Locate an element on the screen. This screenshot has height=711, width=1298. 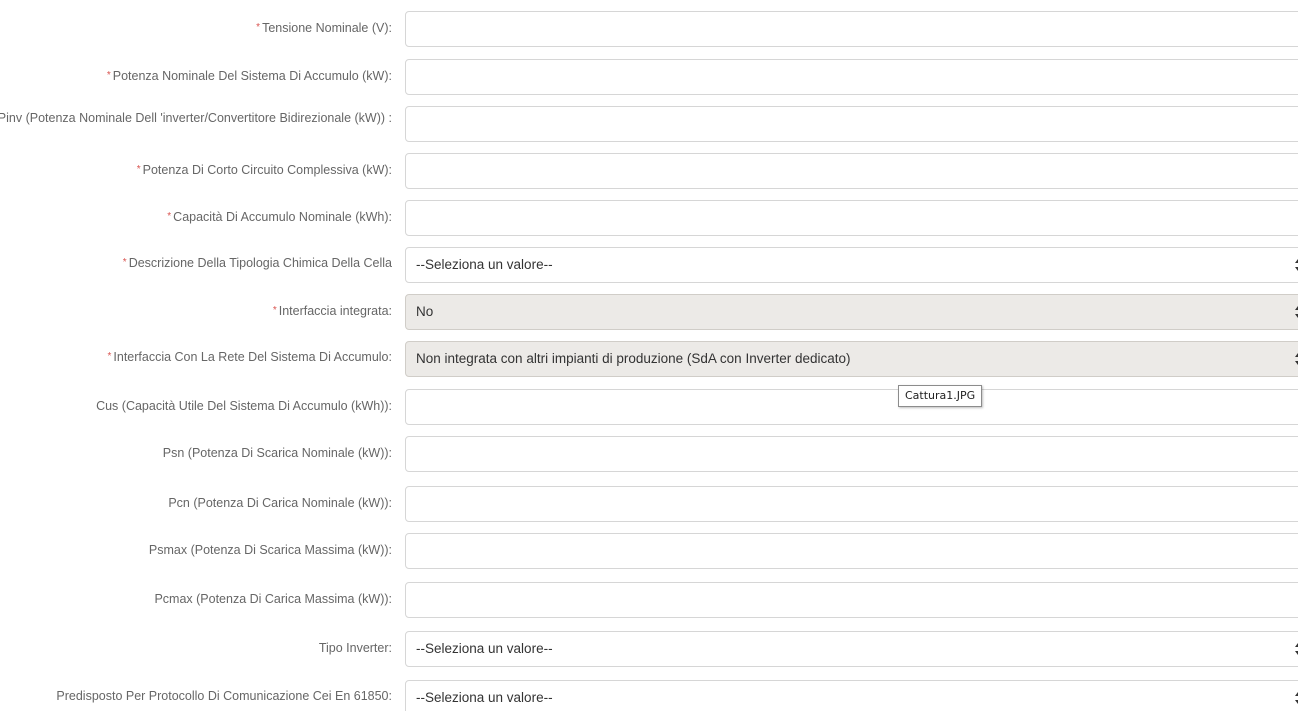
field-label-text: Pcmax (Potenza Di Carica Massima (kW)): is located at coordinates (273, 599).